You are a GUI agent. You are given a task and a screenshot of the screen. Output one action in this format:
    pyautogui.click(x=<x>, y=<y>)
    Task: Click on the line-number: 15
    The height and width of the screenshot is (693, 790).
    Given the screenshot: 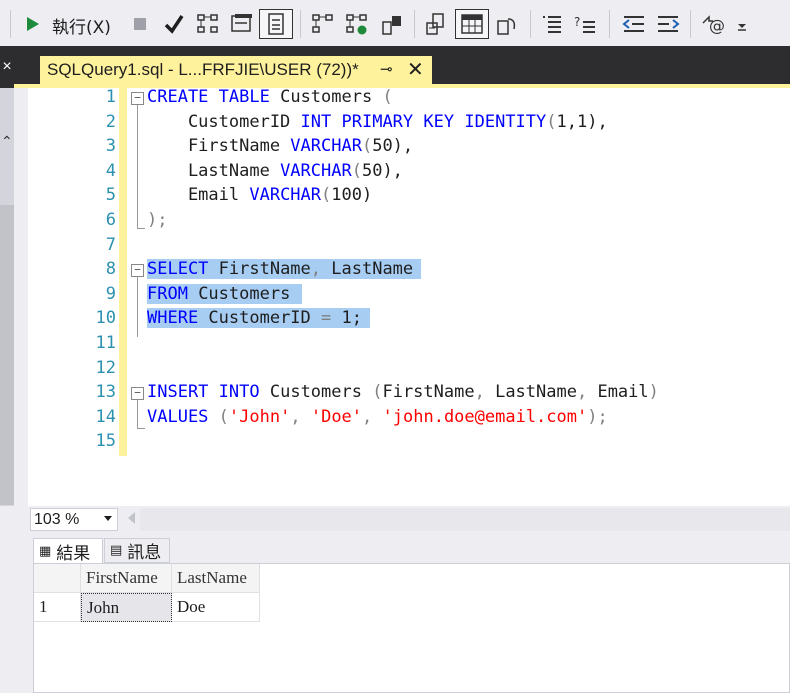 What is the action you would take?
    pyautogui.click(x=105, y=441)
    